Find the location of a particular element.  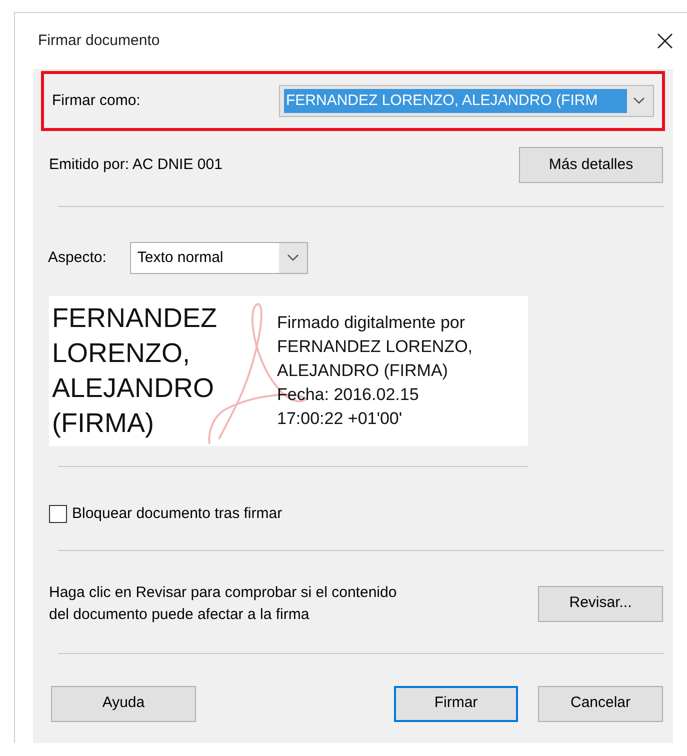

appearance-value: Texto normal is located at coordinates (205, 258).